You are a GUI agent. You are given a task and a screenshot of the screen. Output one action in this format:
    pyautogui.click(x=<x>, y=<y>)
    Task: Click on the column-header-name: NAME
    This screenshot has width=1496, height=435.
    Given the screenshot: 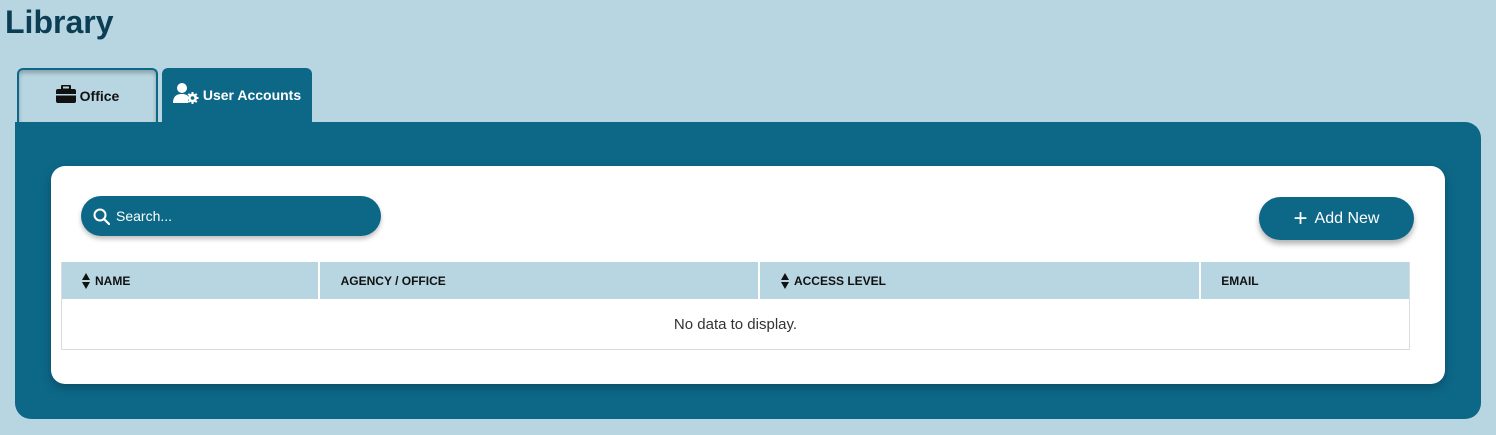 What is the action you would take?
    pyautogui.click(x=191, y=280)
    